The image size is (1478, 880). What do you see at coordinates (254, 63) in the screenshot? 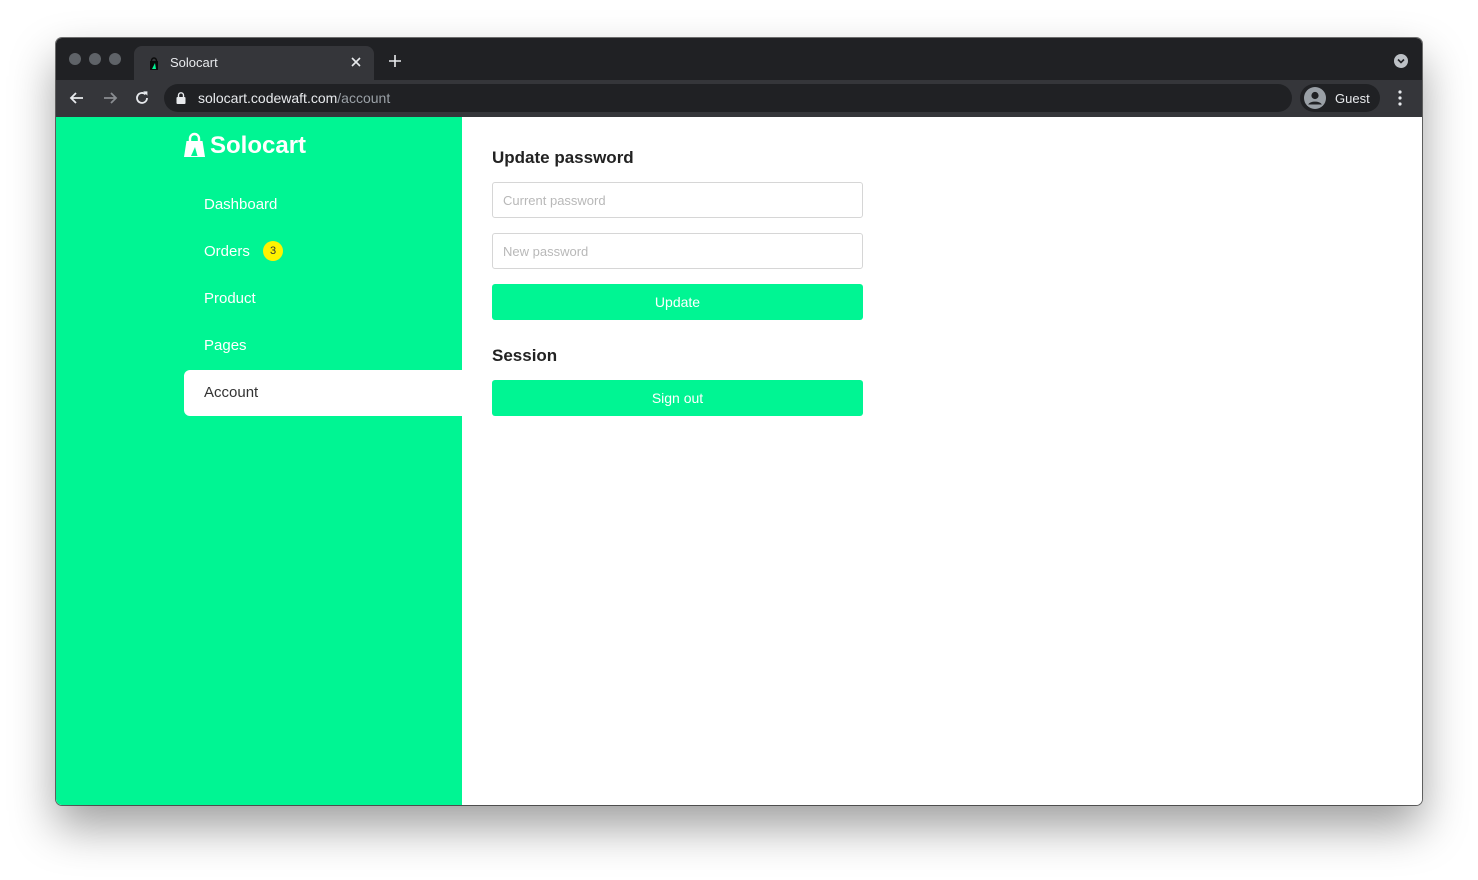
I see `browser-tab: Solocart` at bounding box center [254, 63].